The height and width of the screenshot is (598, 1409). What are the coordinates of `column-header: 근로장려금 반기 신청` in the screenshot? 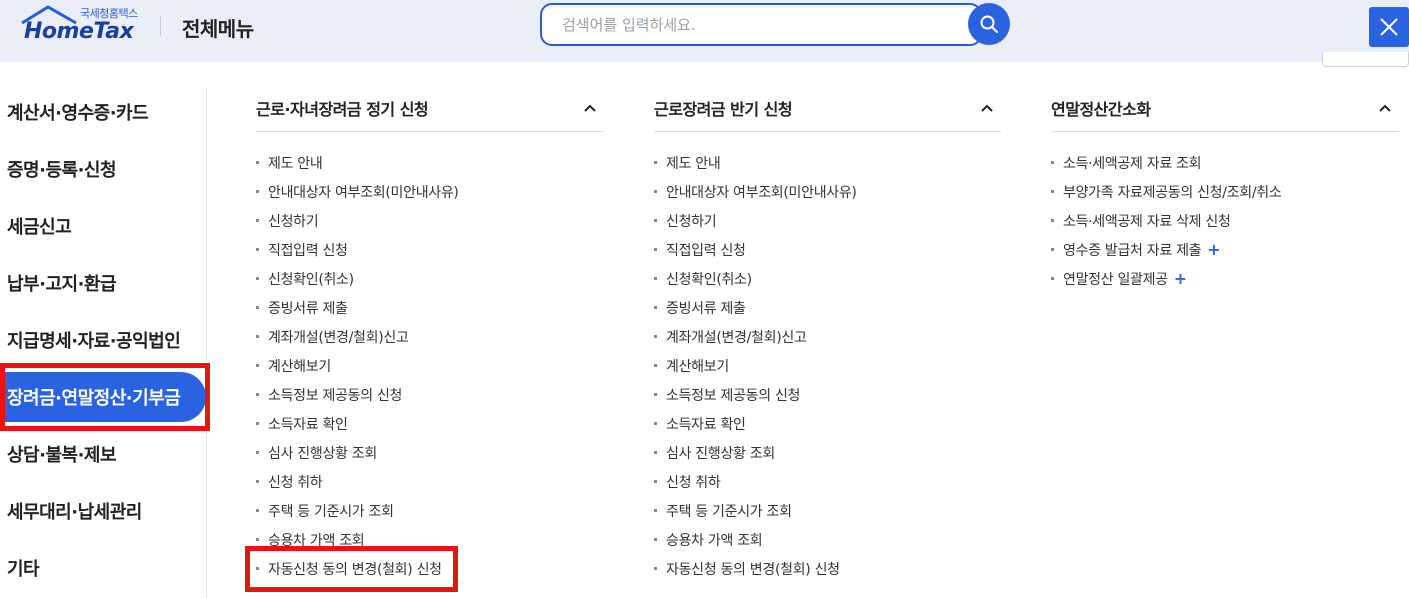 It's located at (827, 108).